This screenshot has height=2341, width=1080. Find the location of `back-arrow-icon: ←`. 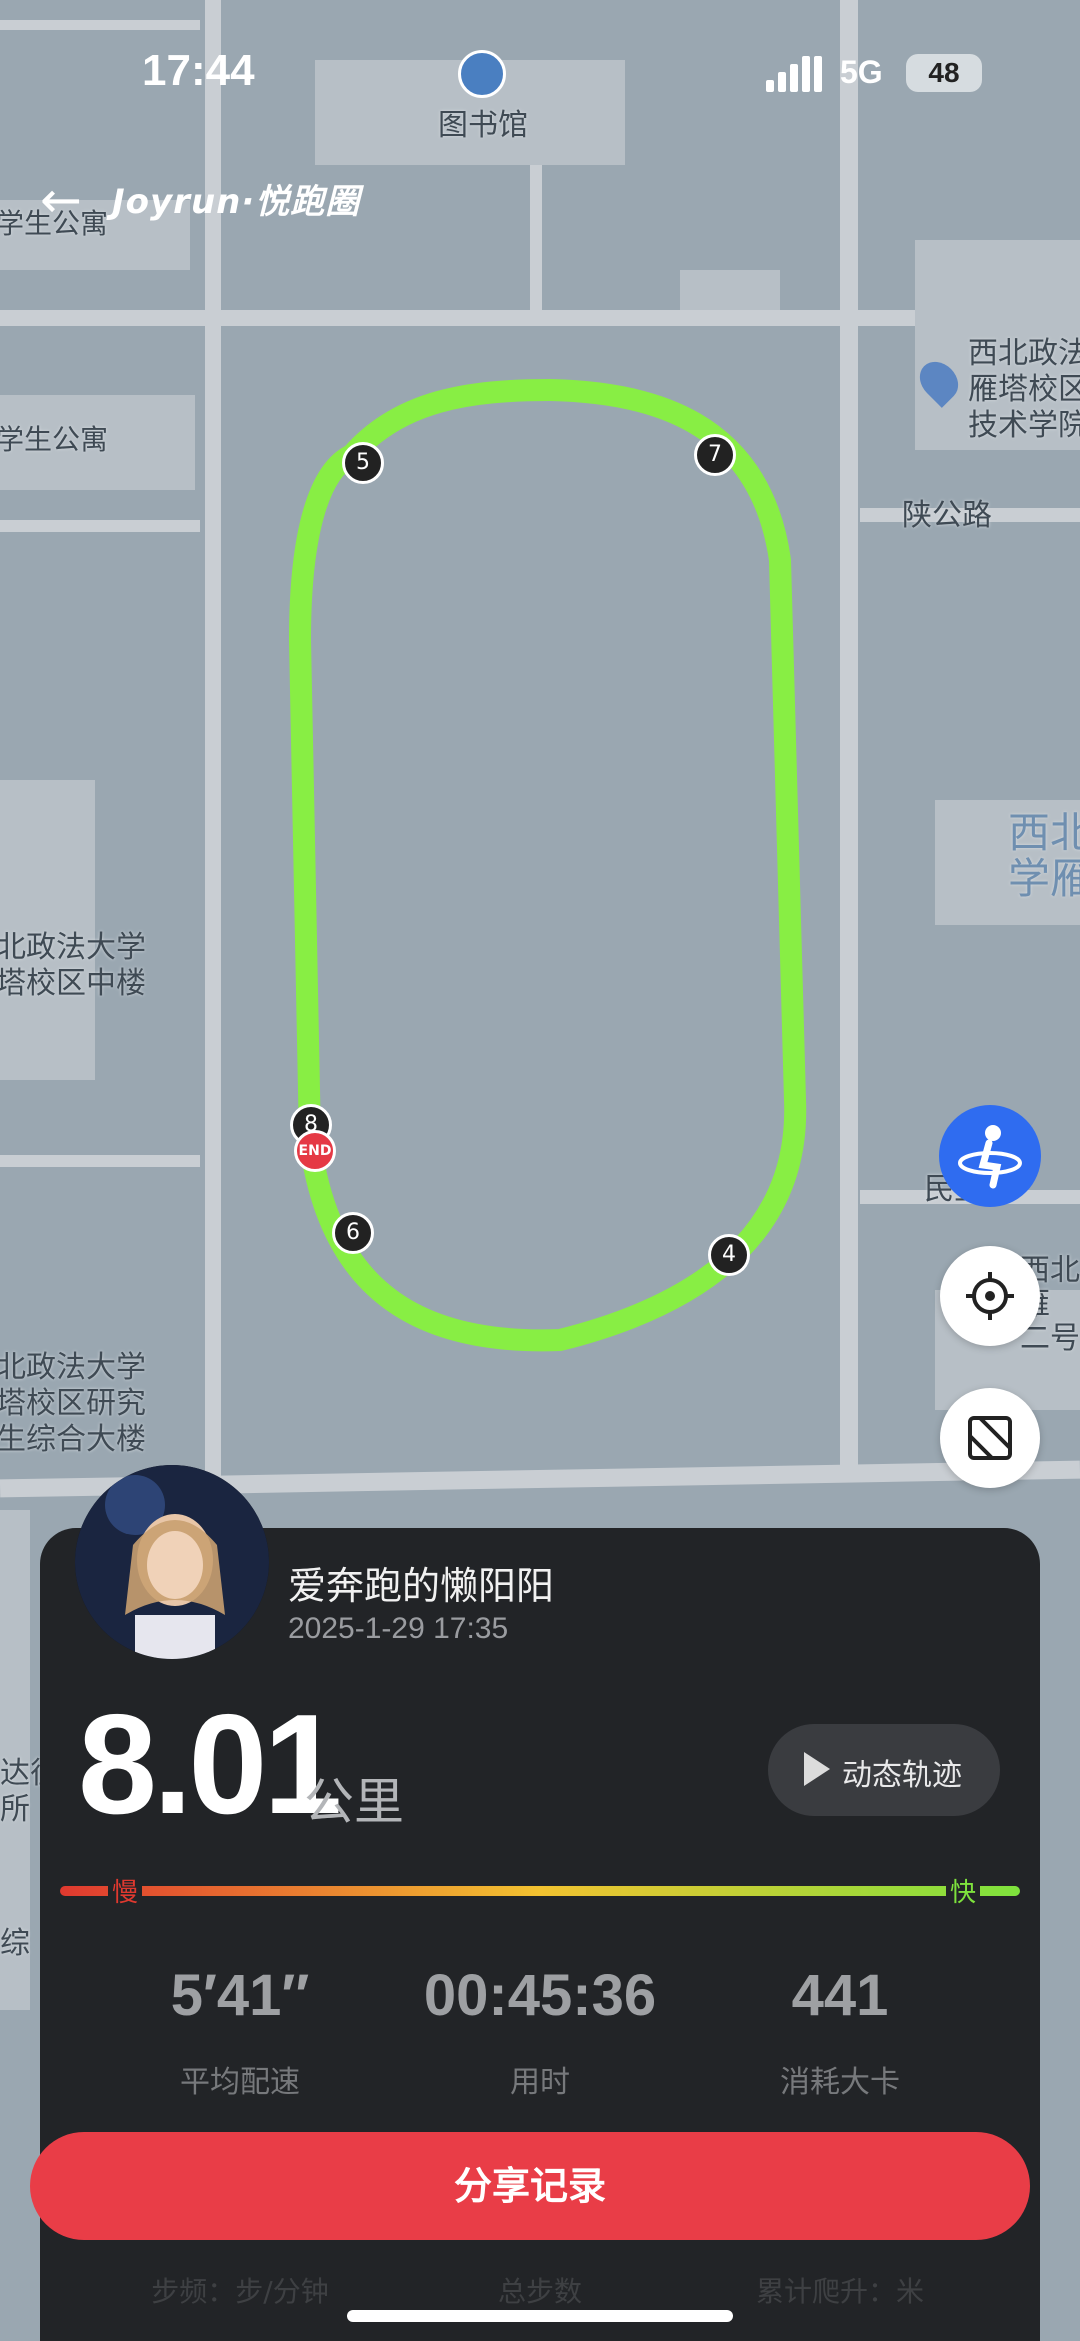

back-arrow-icon: ← is located at coordinates (66, 200).